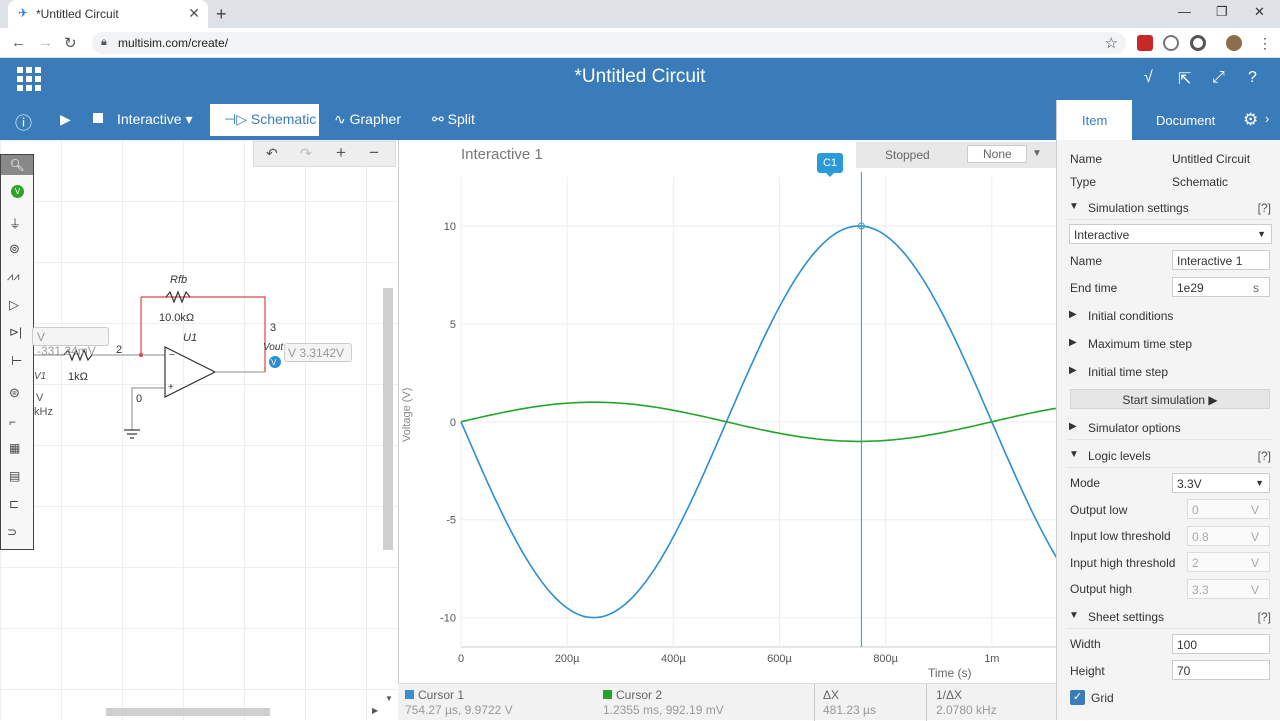 The height and width of the screenshot is (721, 1280). I want to click on opamp-icon: ▷, so click(14, 305).